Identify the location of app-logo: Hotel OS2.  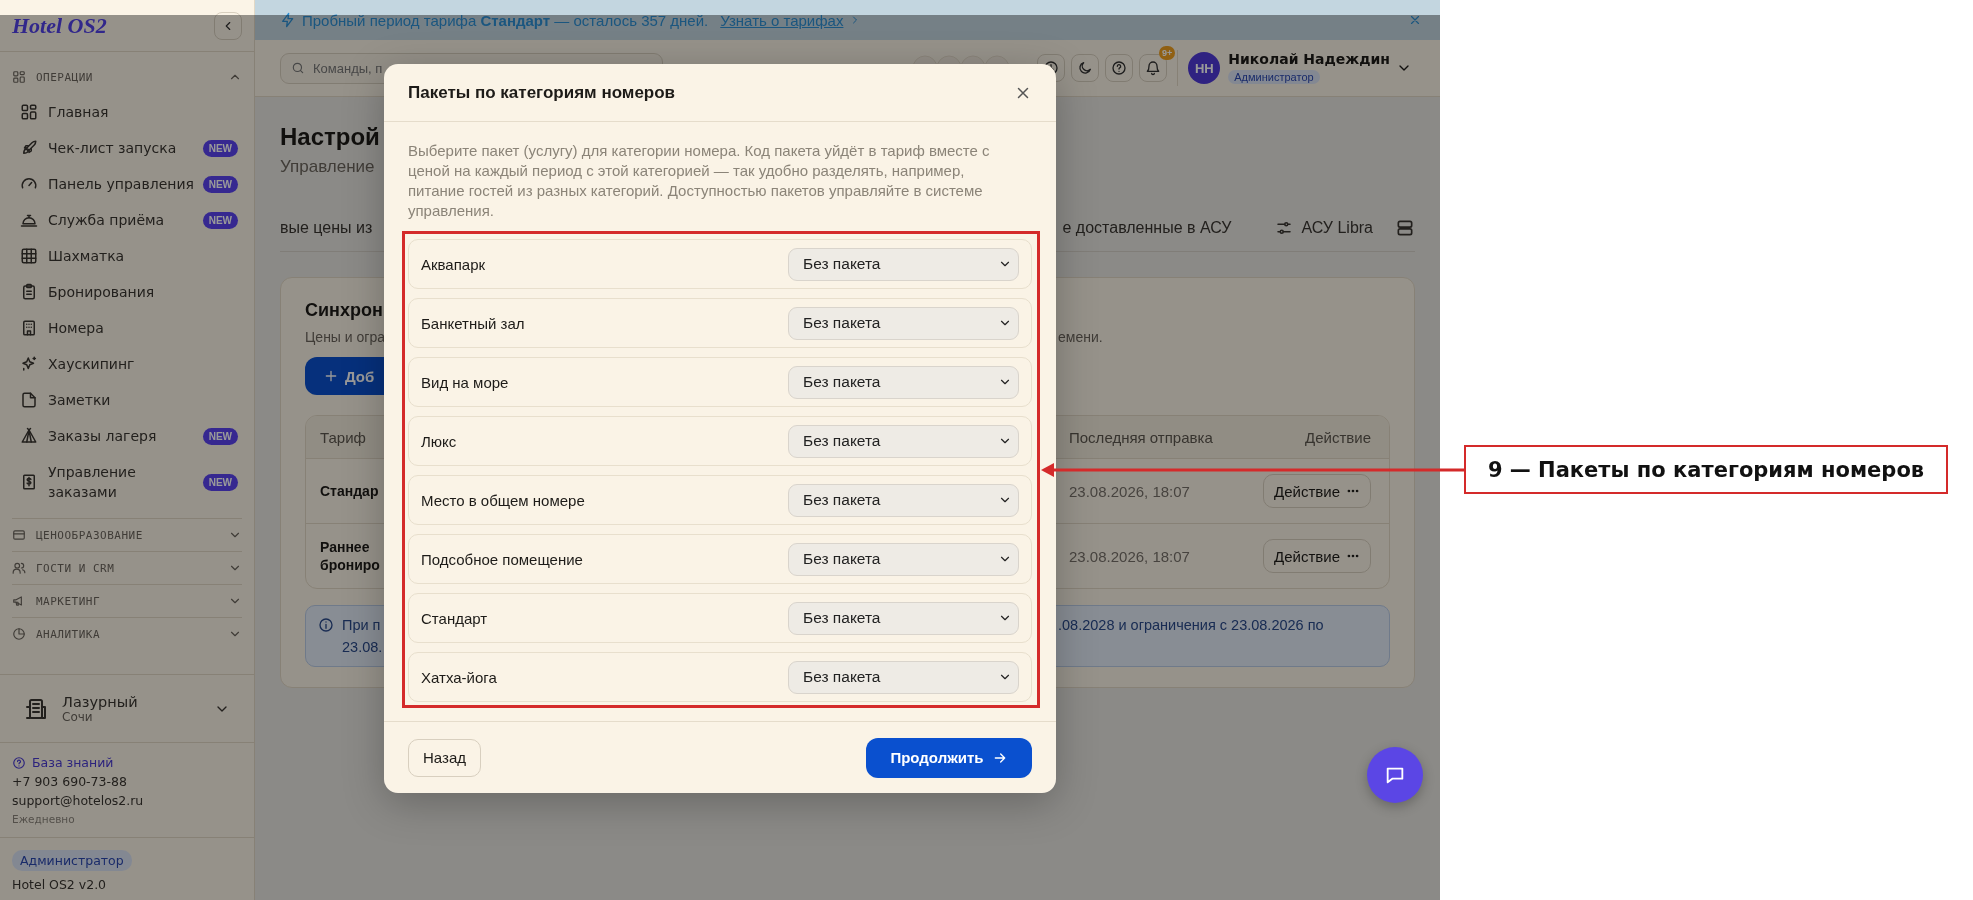
(59, 25).